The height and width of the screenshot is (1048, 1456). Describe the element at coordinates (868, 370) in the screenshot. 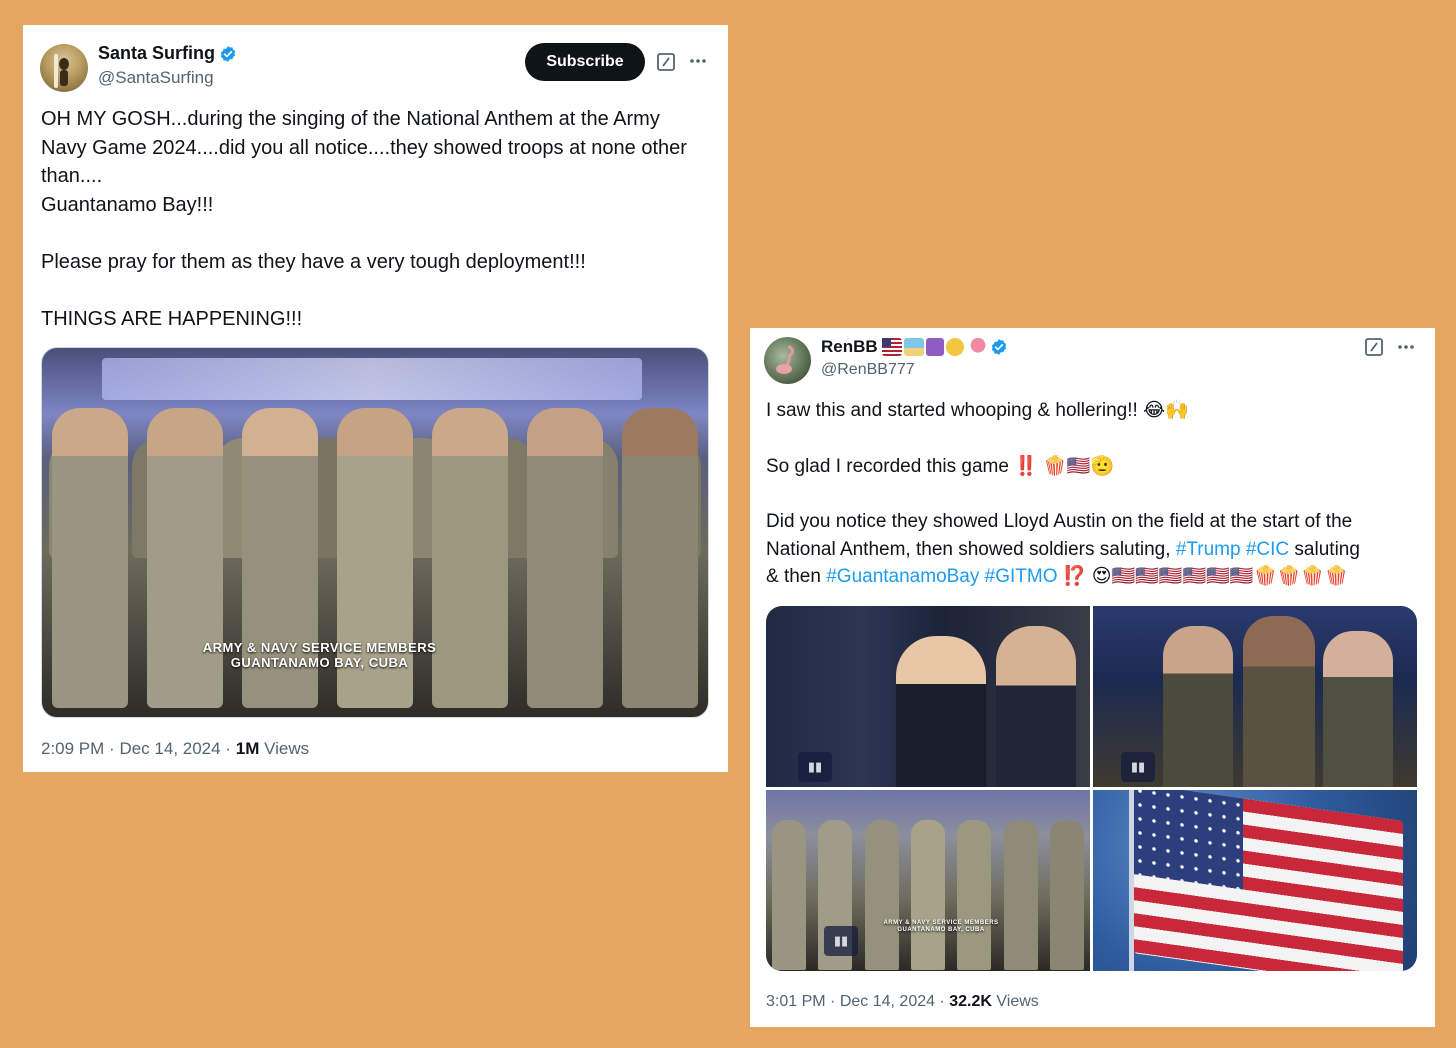

I see `handle: @RenBB777` at that location.